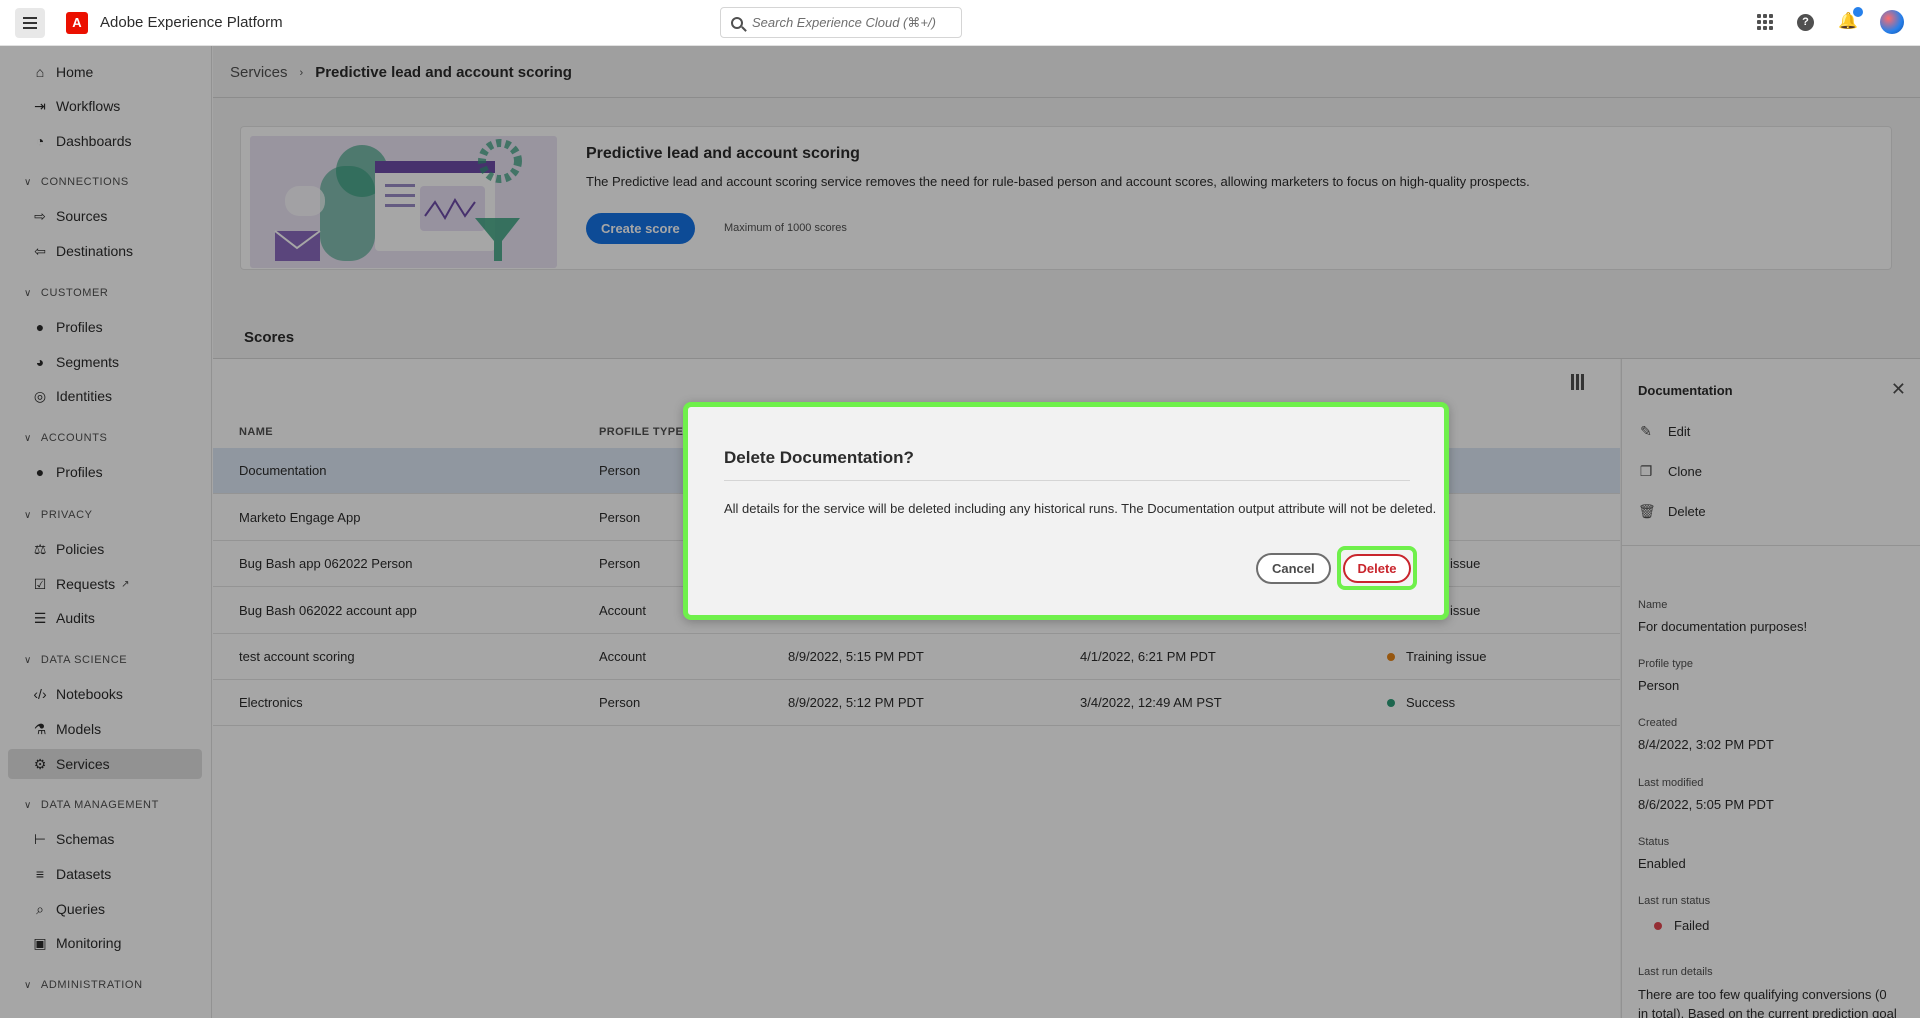  Describe the element at coordinates (1765, 22) in the screenshot. I see `apps-grid-icon` at that location.